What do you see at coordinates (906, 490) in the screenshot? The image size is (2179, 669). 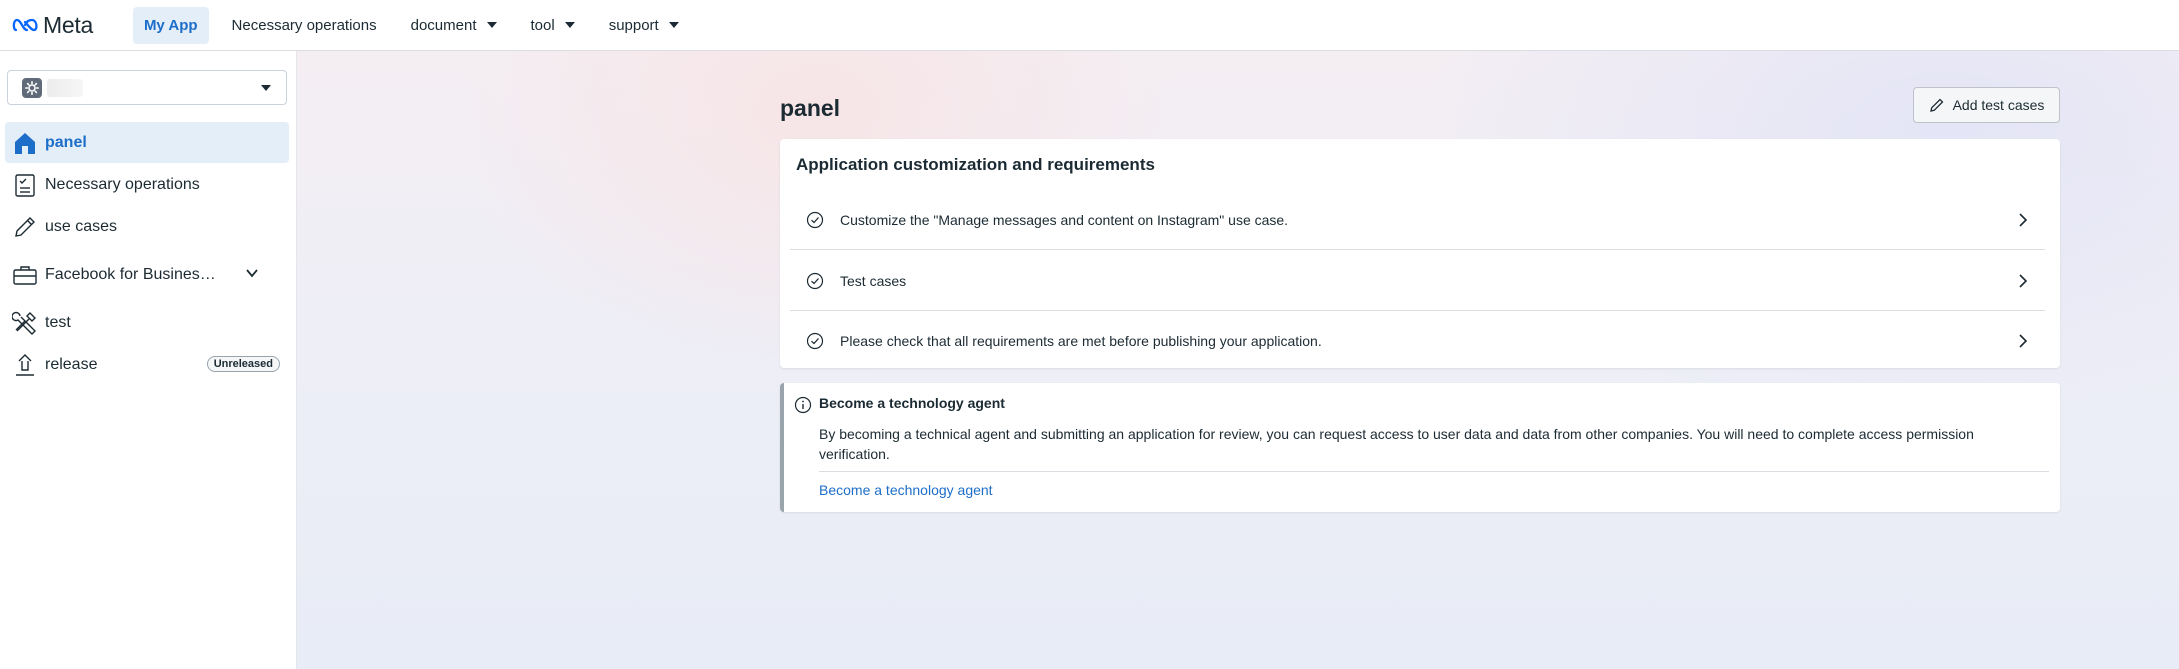 I see `become-technology-agent-link: Become a technology agent` at bounding box center [906, 490].